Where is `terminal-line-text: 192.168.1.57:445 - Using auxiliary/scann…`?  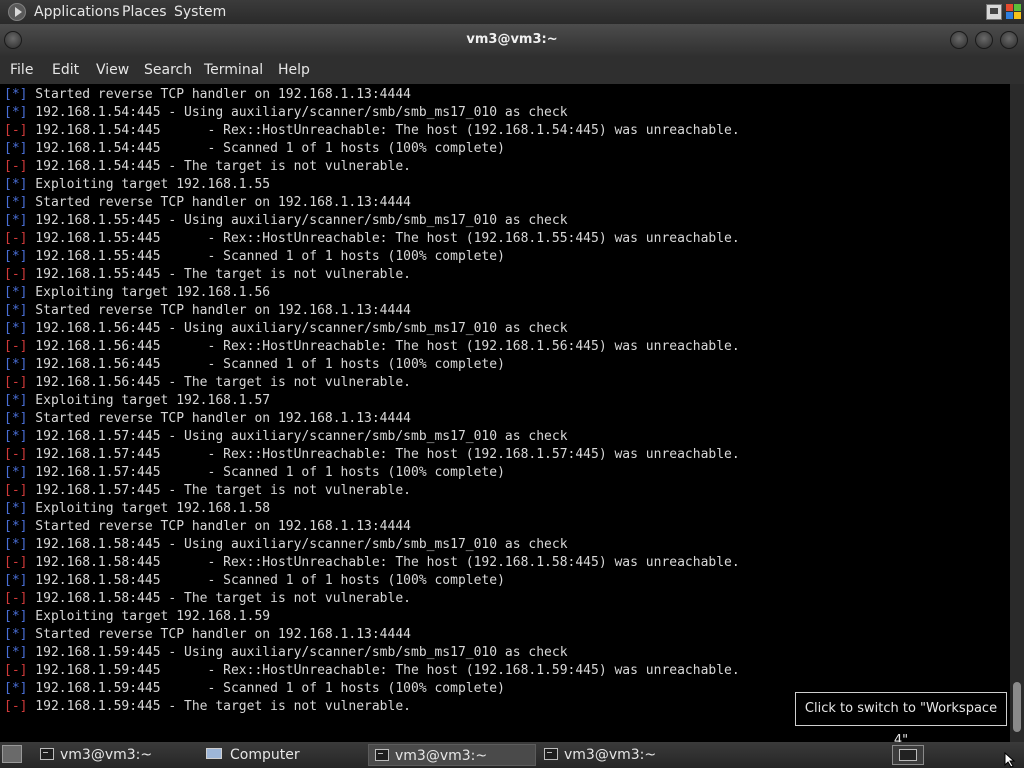
terminal-line-text: 192.168.1.57:445 - Using auxiliary/scann… is located at coordinates (297, 436).